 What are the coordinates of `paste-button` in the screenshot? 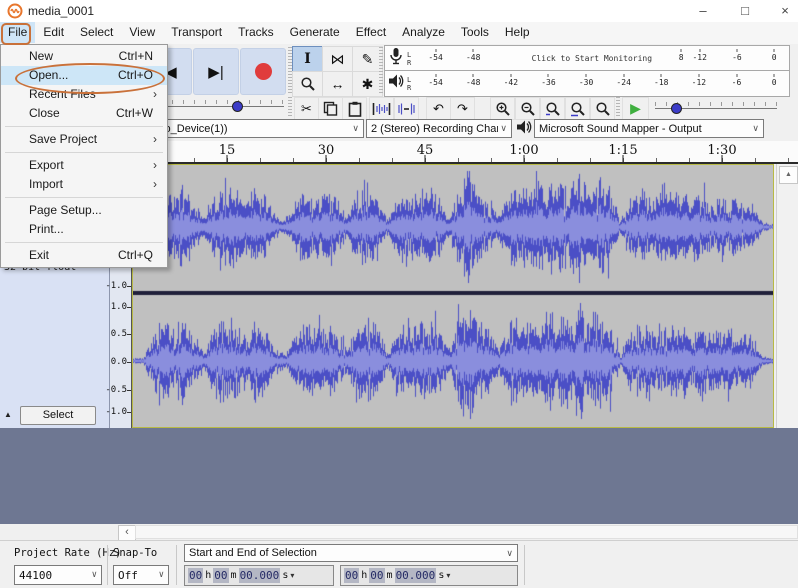 It's located at (354, 108).